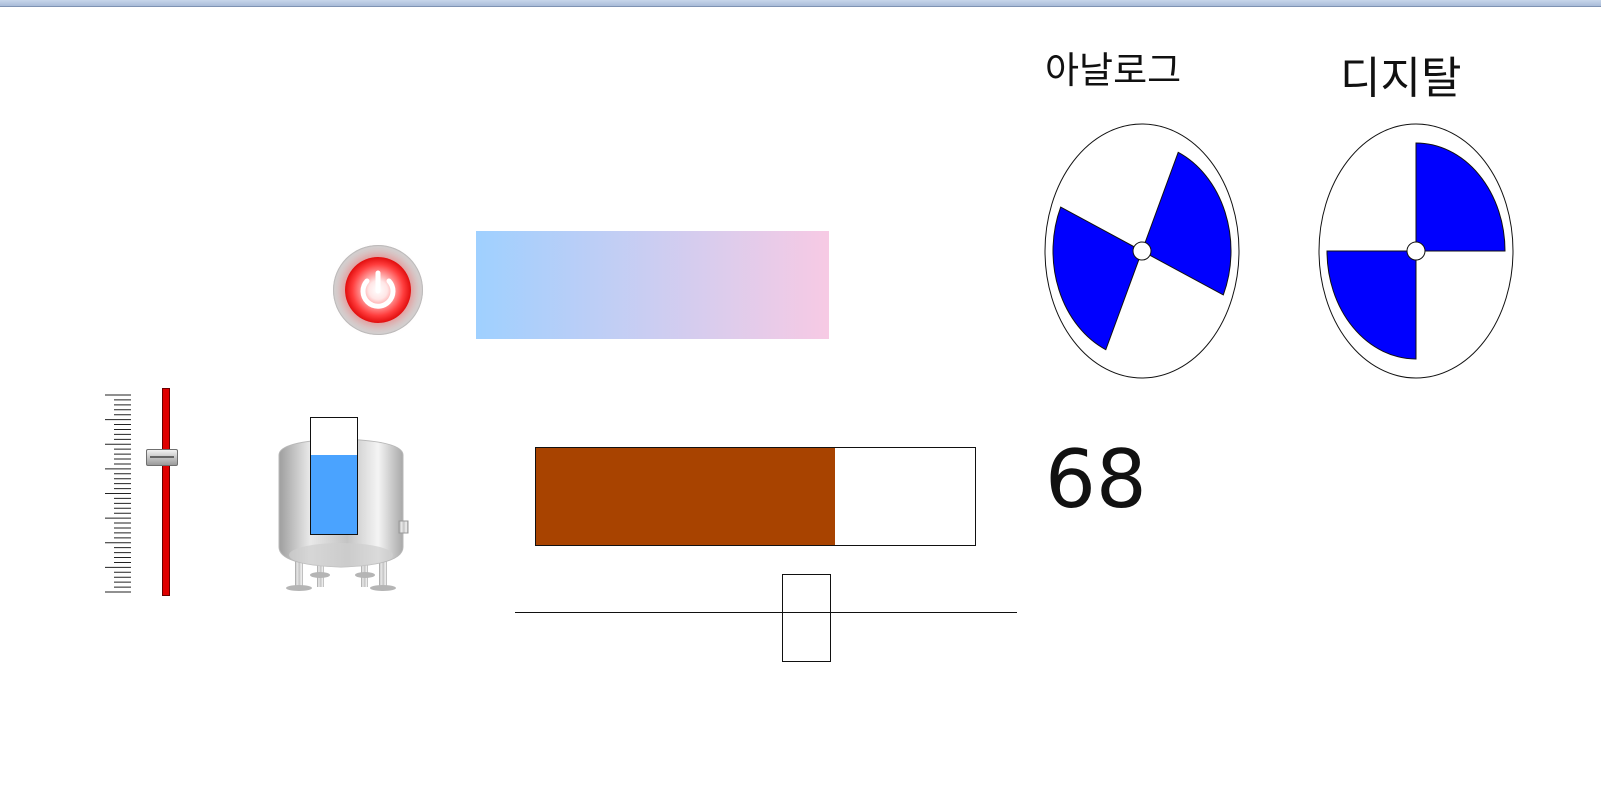 Image resolution: width=1601 pixels, height=789 pixels. What do you see at coordinates (118, 493) in the screenshot?
I see `slider-scale` at bounding box center [118, 493].